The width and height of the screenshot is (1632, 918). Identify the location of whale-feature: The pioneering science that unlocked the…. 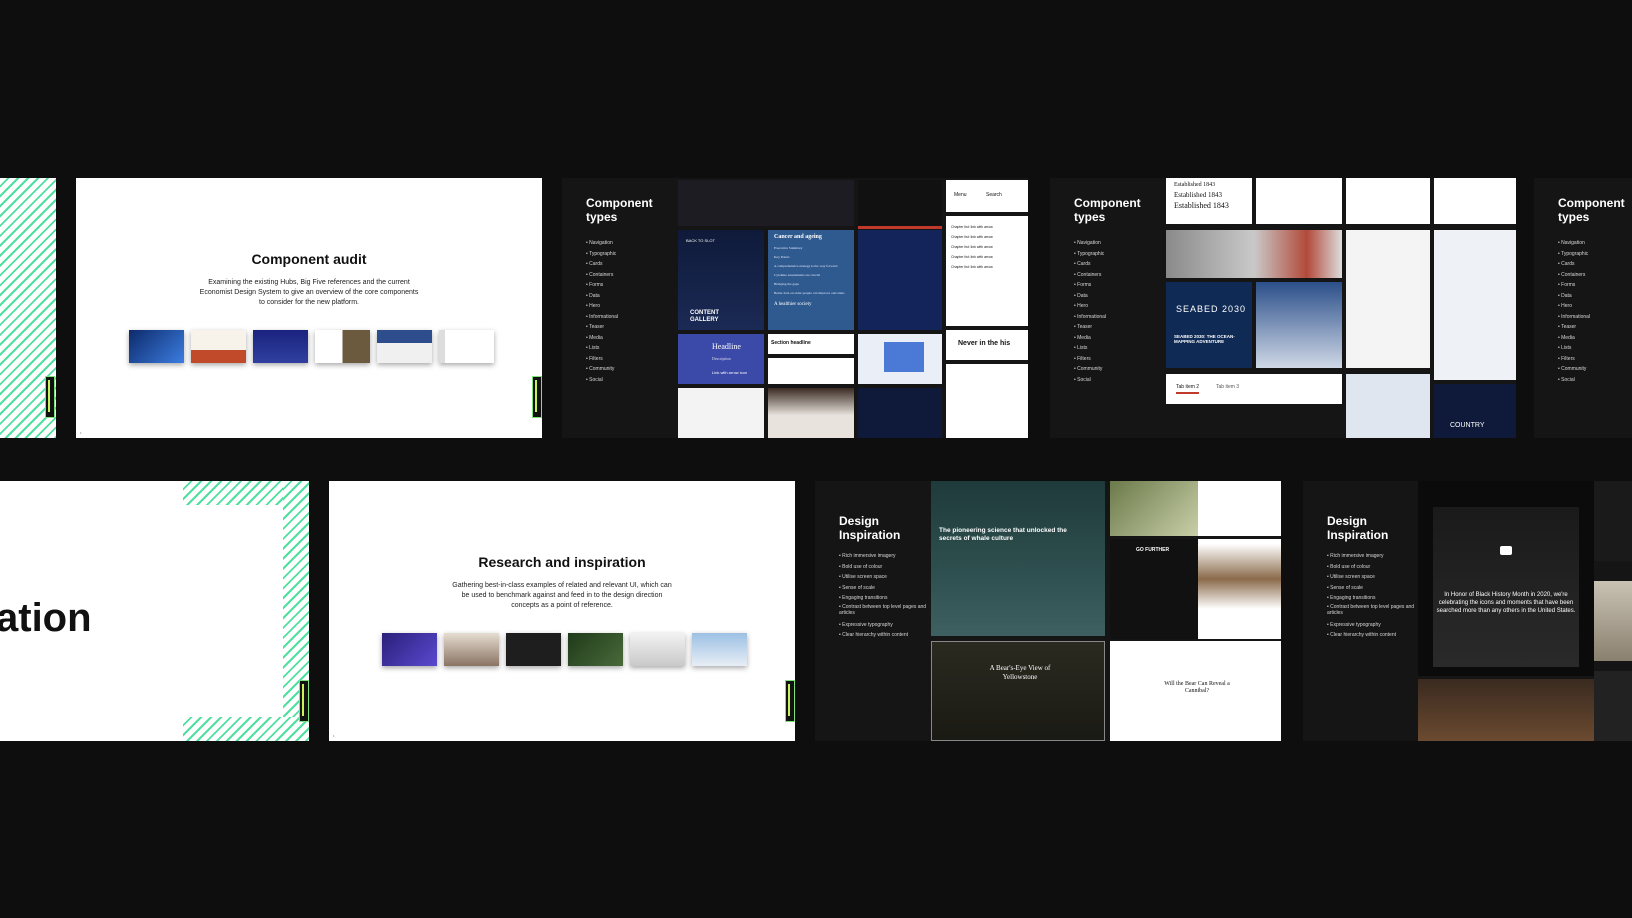
(1018, 558).